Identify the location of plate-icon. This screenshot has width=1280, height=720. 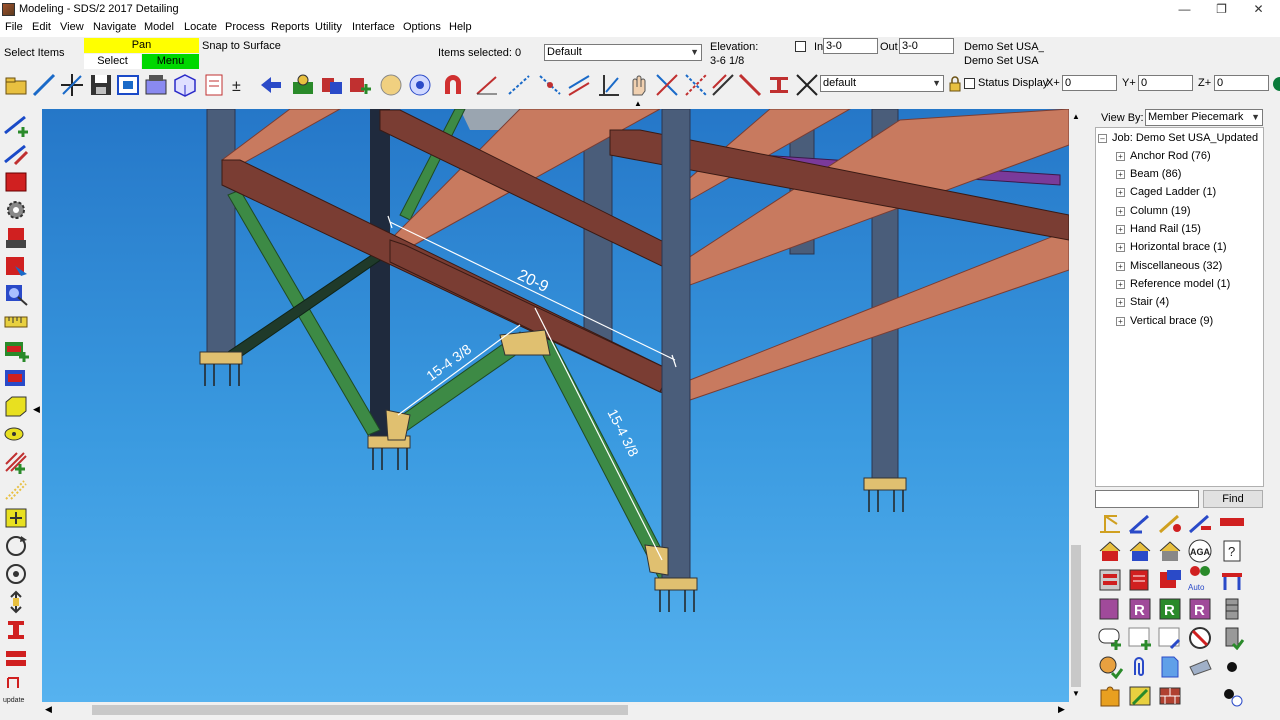
(1200, 667).